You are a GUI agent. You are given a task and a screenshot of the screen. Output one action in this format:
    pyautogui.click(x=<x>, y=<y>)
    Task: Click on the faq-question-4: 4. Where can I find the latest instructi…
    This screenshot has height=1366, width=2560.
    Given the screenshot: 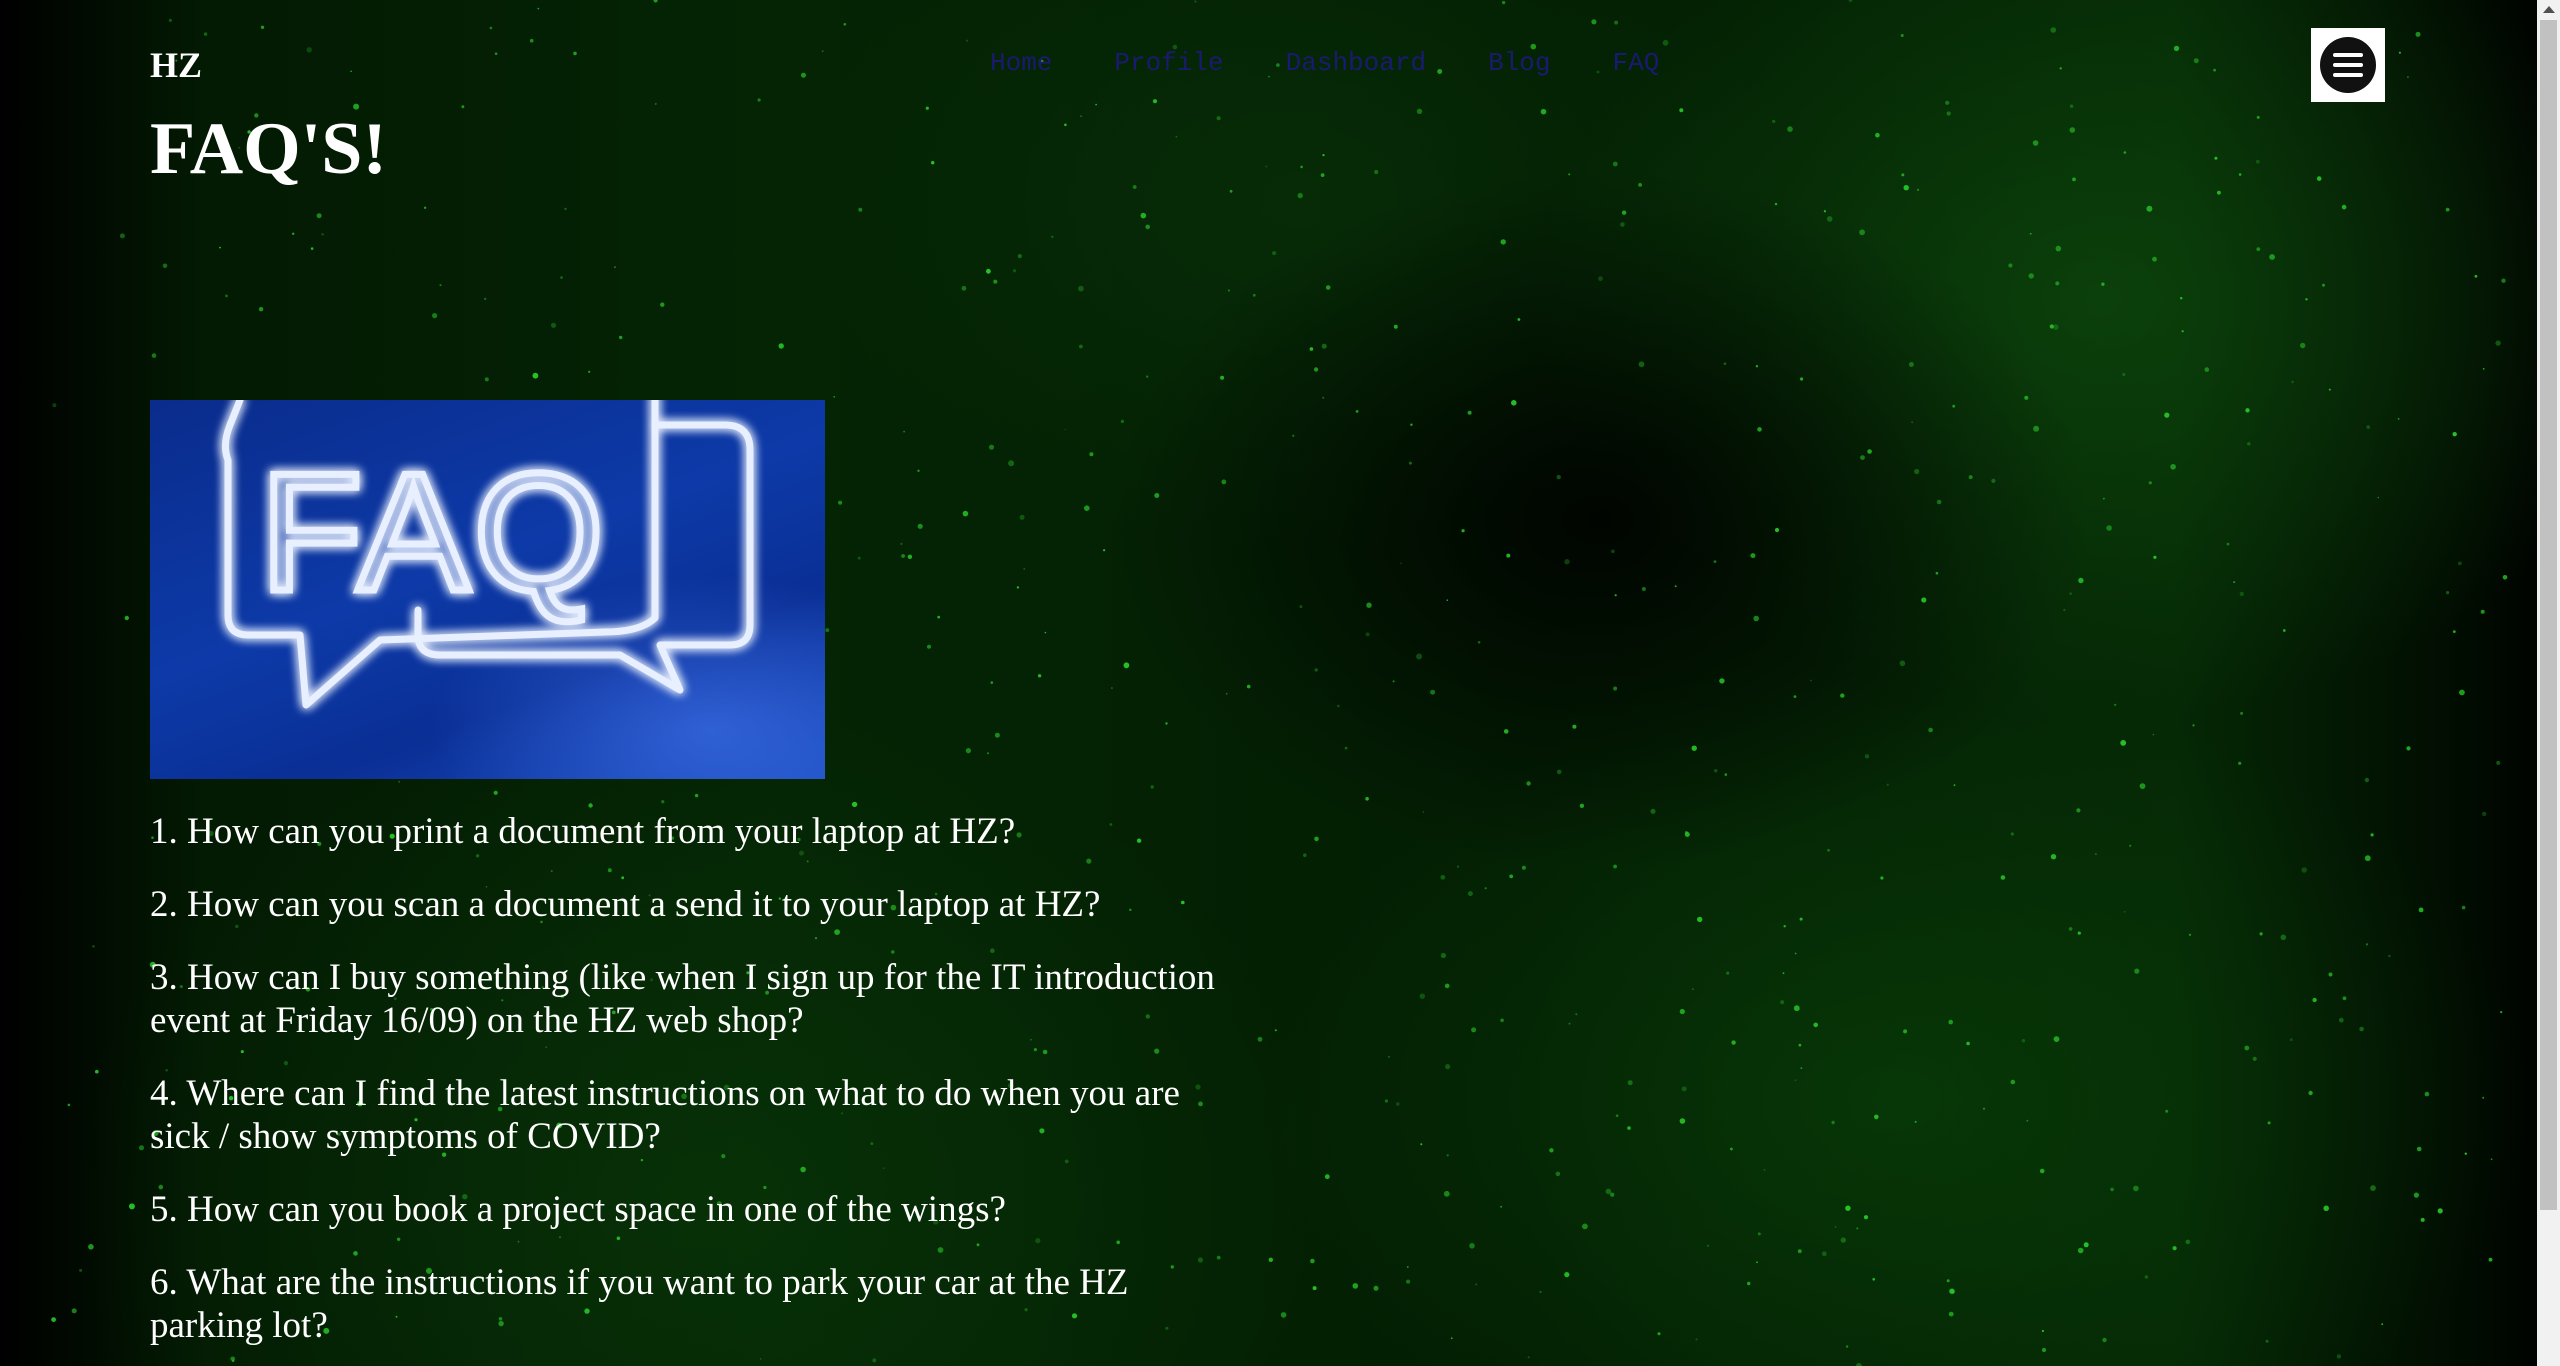 What is the action you would take?
    pyautogui.click(x=690, y=1115)
    